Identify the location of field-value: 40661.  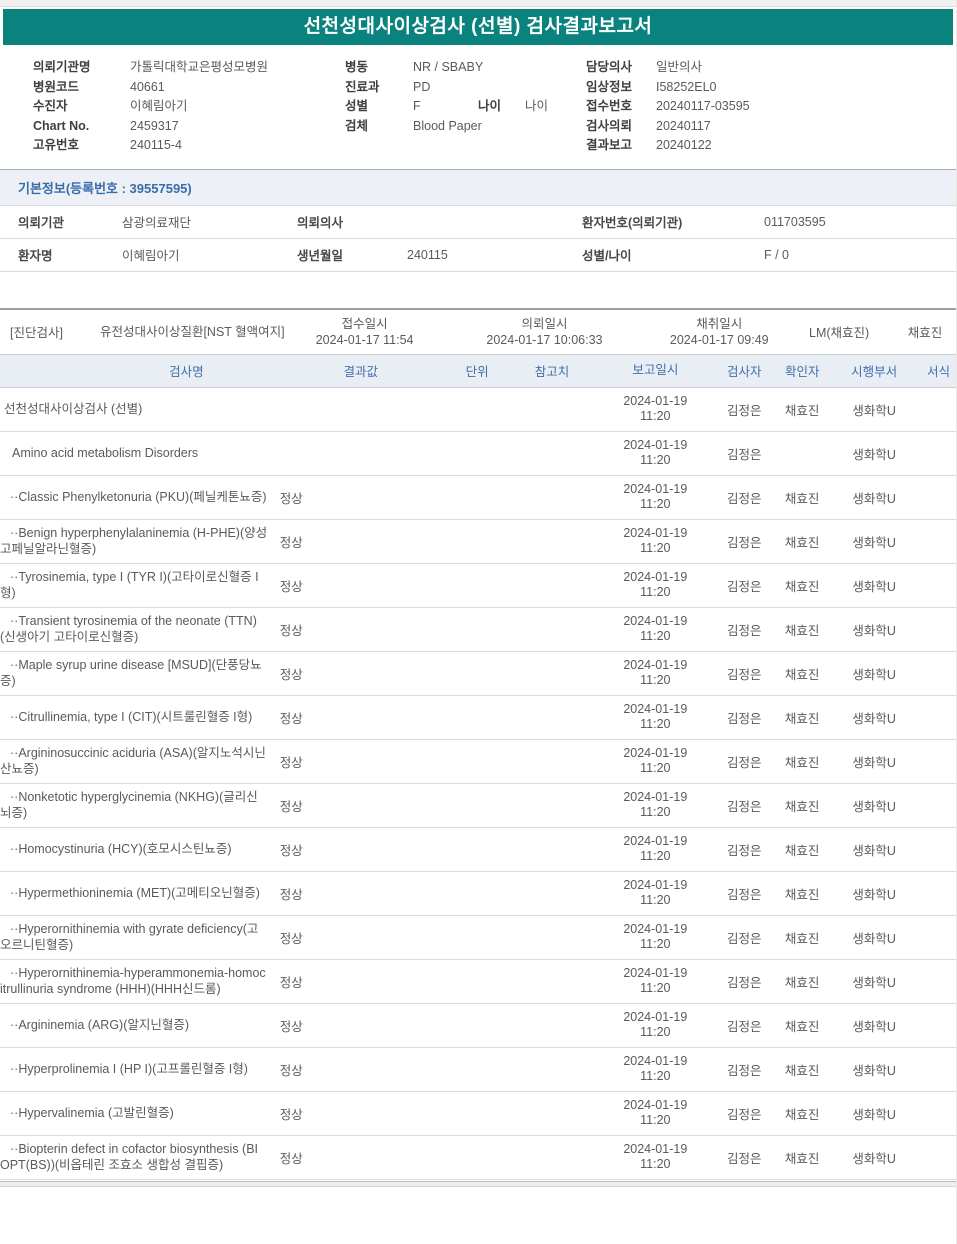
(147, 86).